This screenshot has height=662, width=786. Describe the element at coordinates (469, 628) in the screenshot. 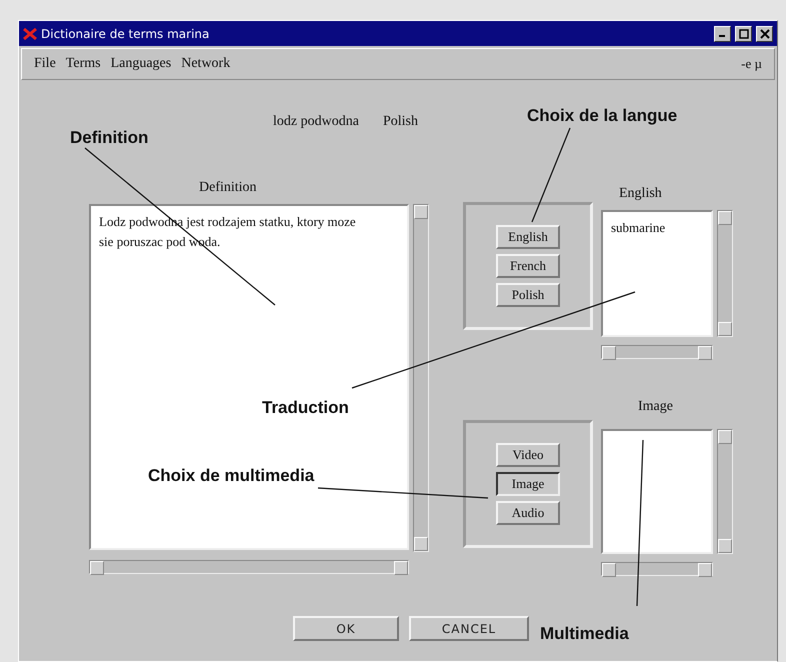

I see `cancel-button: CANCEL` at that location.